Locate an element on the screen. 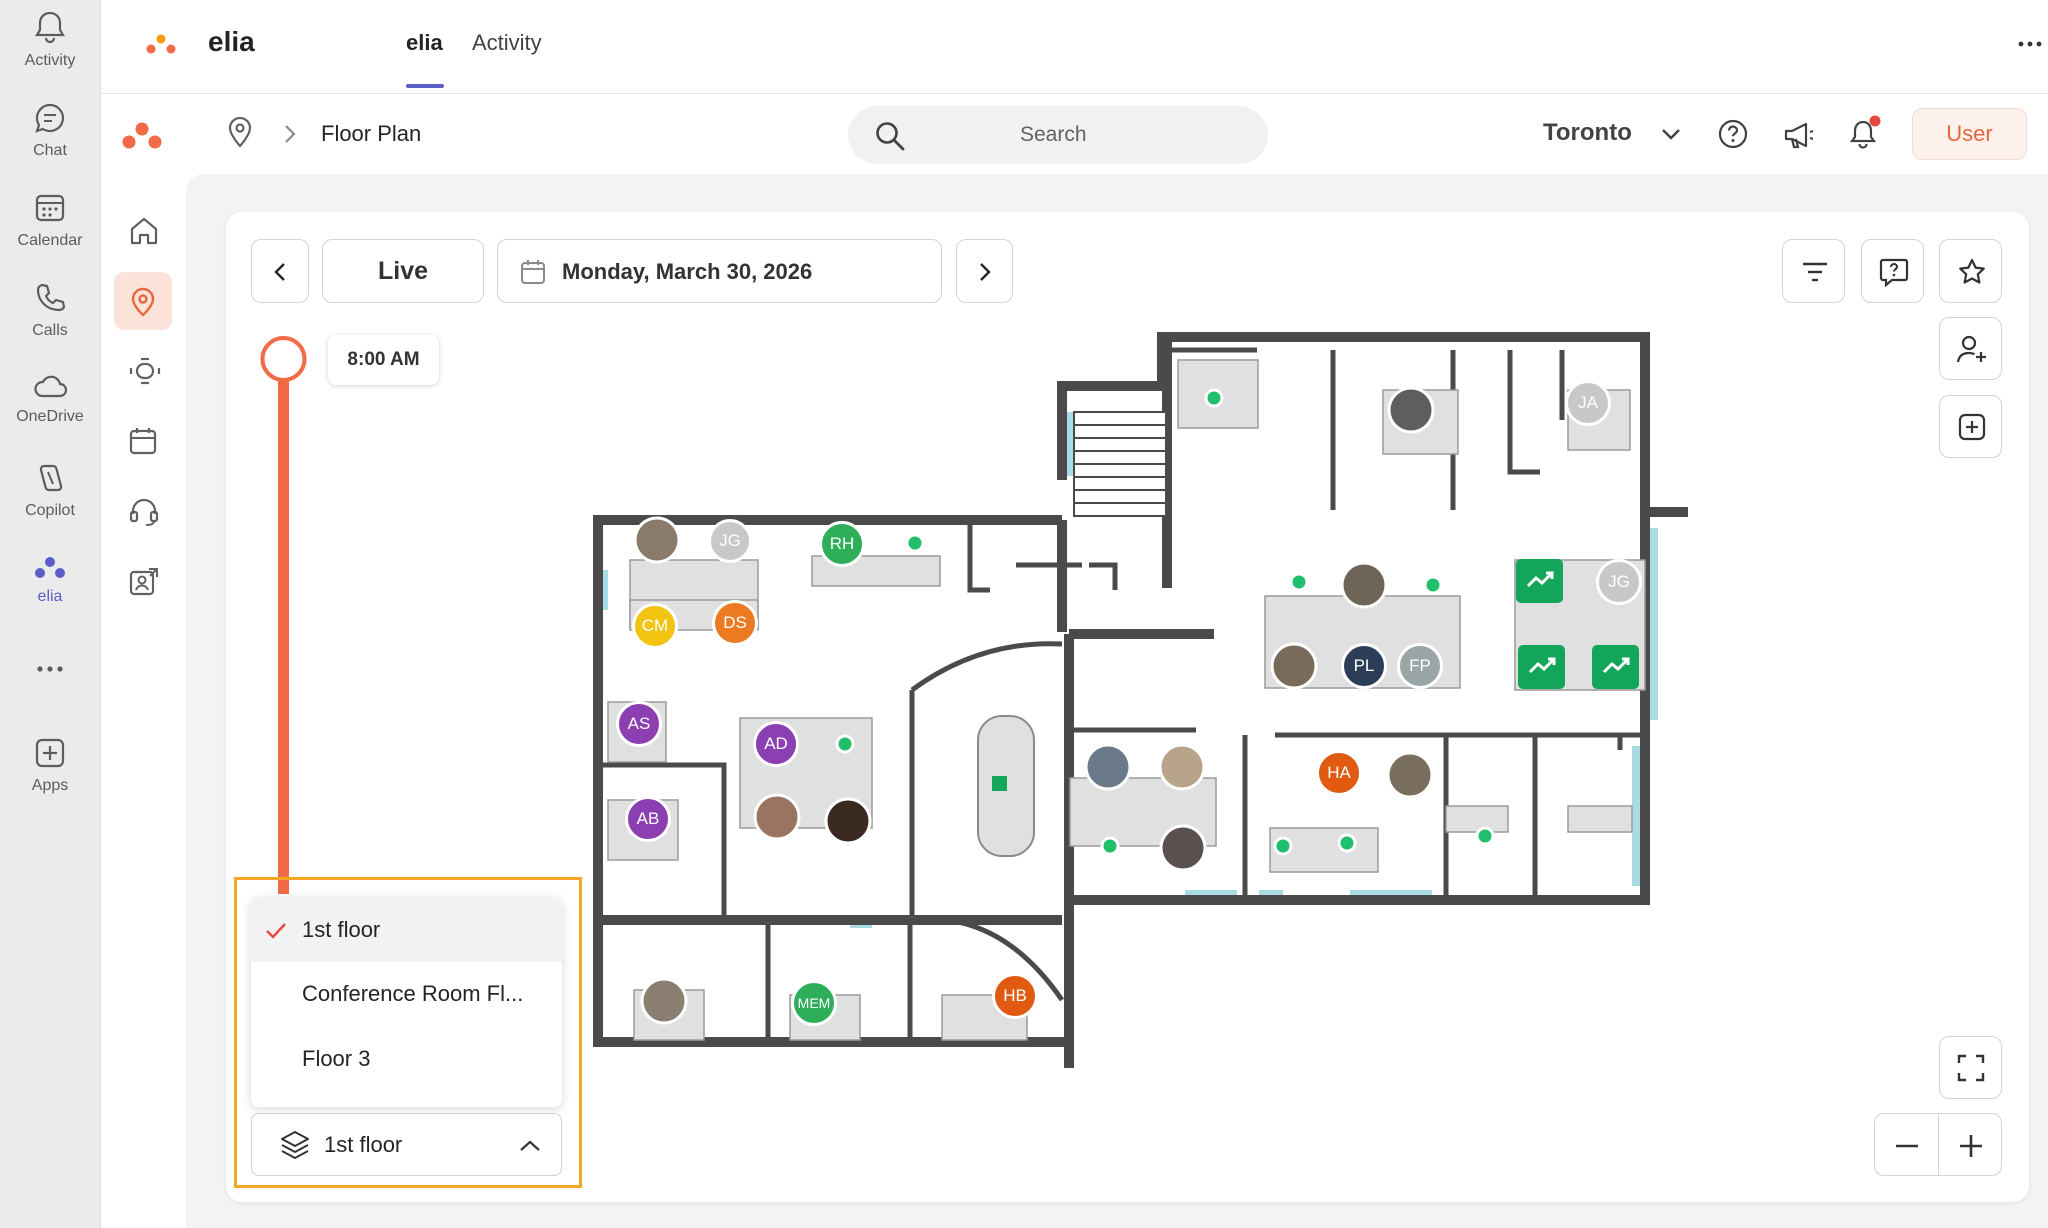 This screenshot has height=1228, width=2048. meeting-room-icon is located at coordinates (145, 371).